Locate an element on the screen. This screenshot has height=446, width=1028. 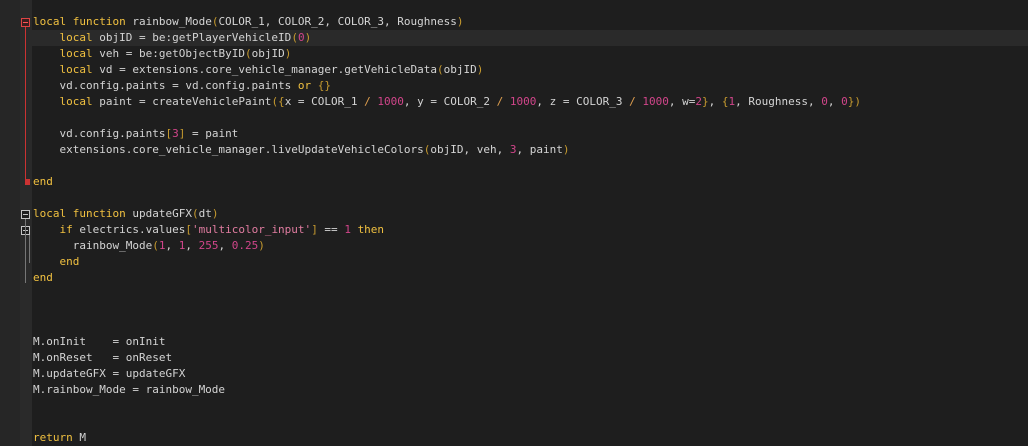
code-token: 'multicolor_input' is located at coordinates (251, 229).